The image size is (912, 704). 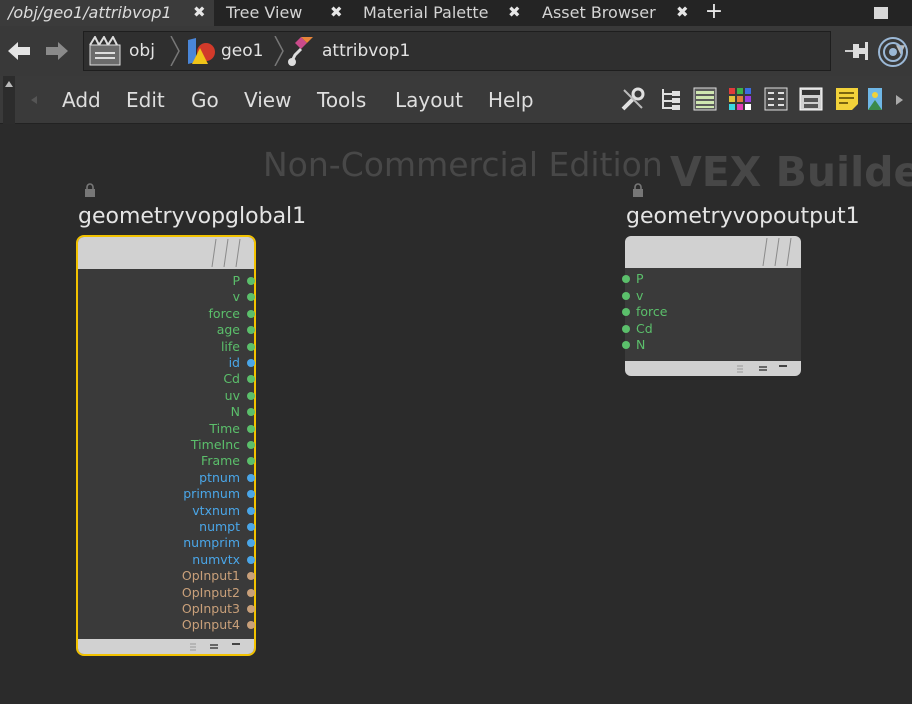 What do you see at coordinates (166, 412) in the screenshot?
I see `output-port-n: N` at bounding box center [166, 412].